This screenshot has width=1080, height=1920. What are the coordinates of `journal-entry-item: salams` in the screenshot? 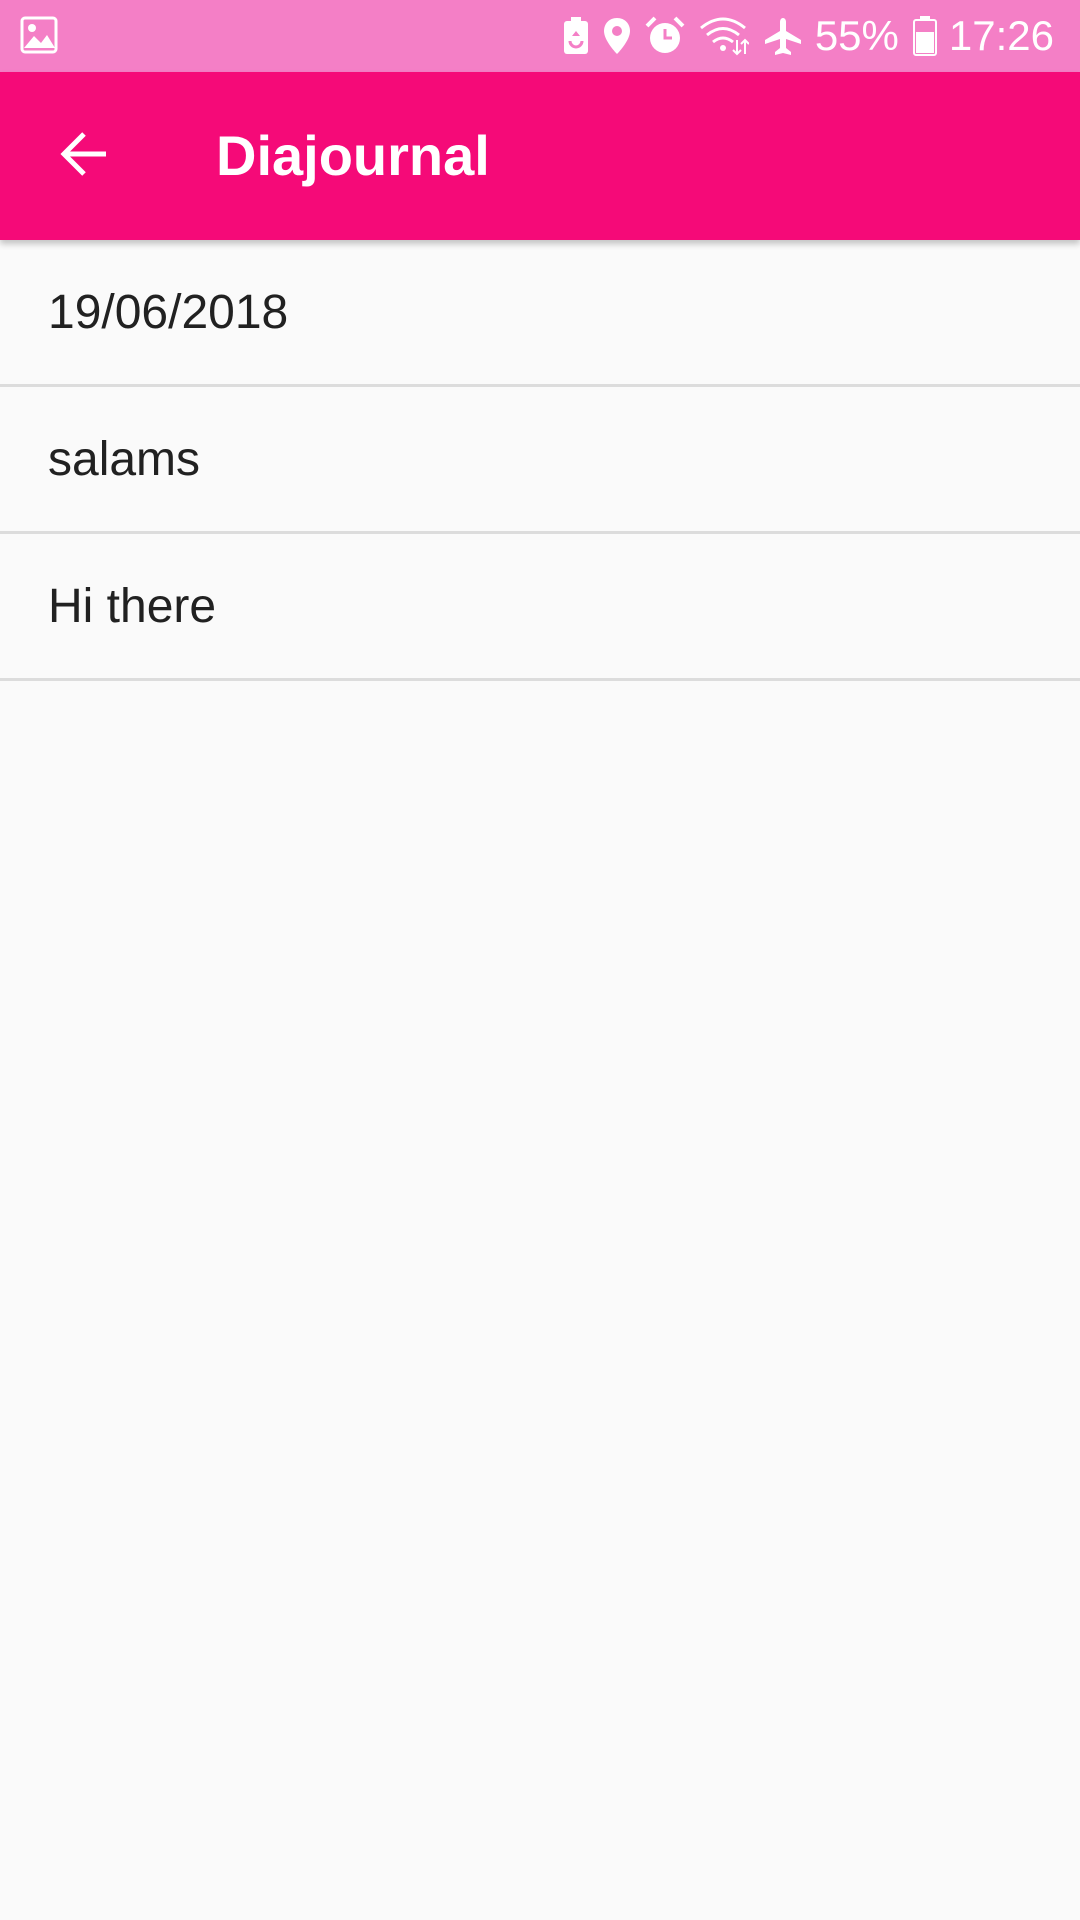 It's located at (540, 460).